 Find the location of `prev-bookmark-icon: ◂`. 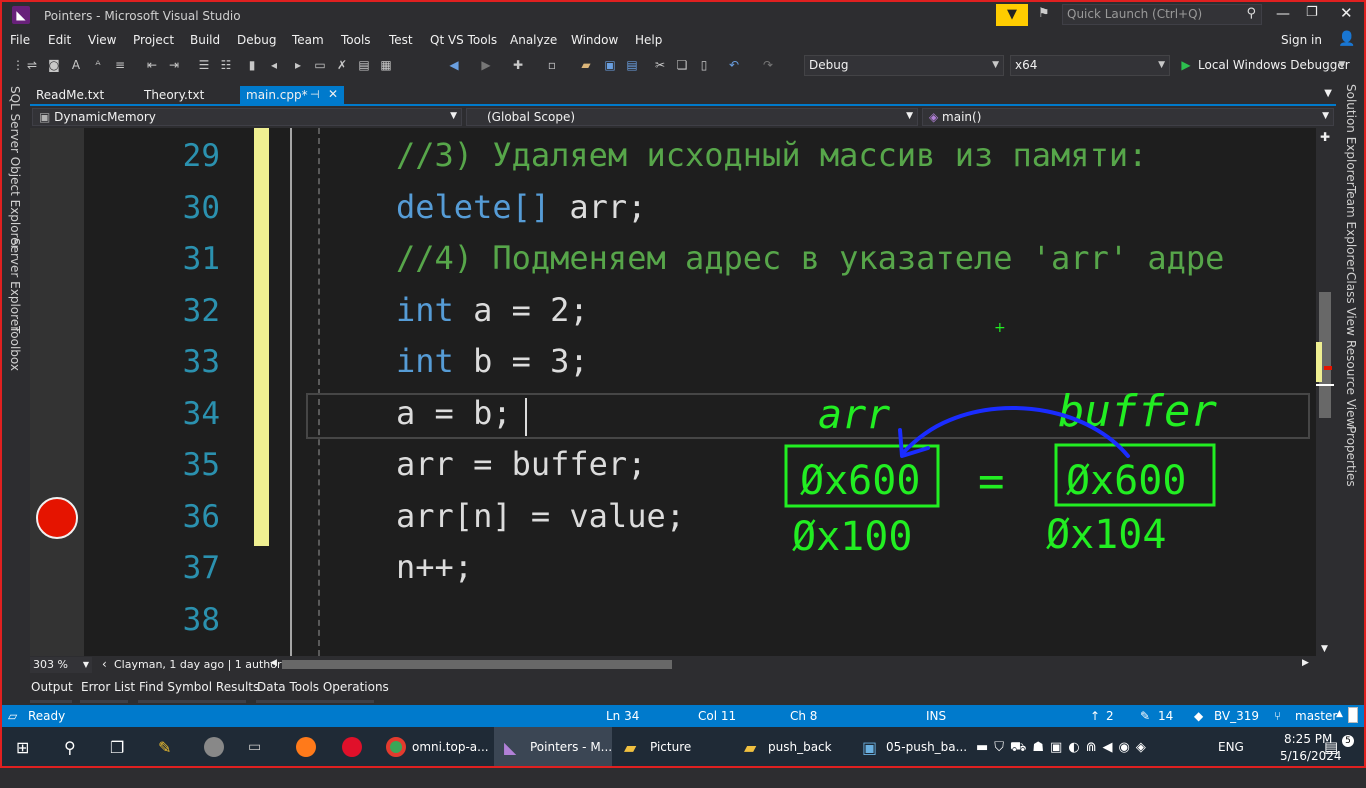

prev-bookmark-icon: ◂ is located at coordinates (274, 65).